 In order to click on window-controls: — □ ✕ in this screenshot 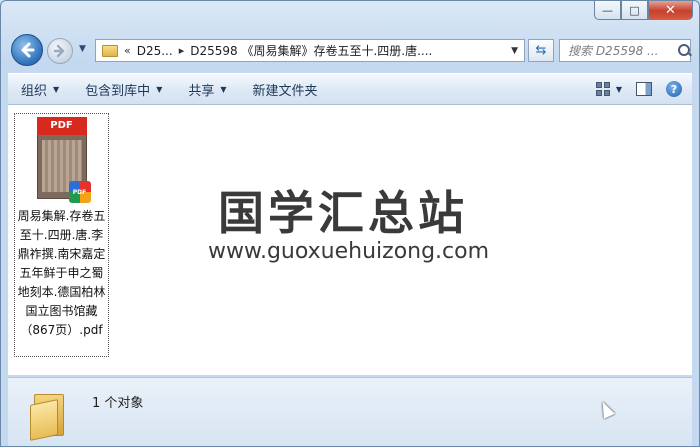, I will do `click(643, 10)`.